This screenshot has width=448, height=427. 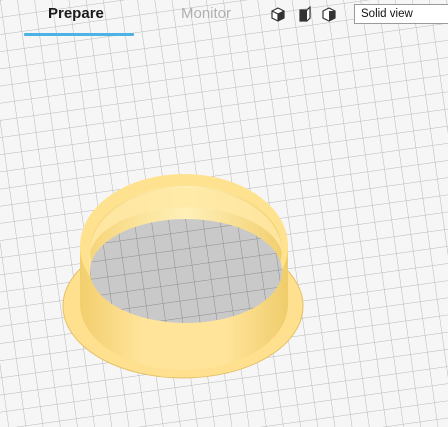 I want to click on active-tab-indicator, so click(x=79, y=34).